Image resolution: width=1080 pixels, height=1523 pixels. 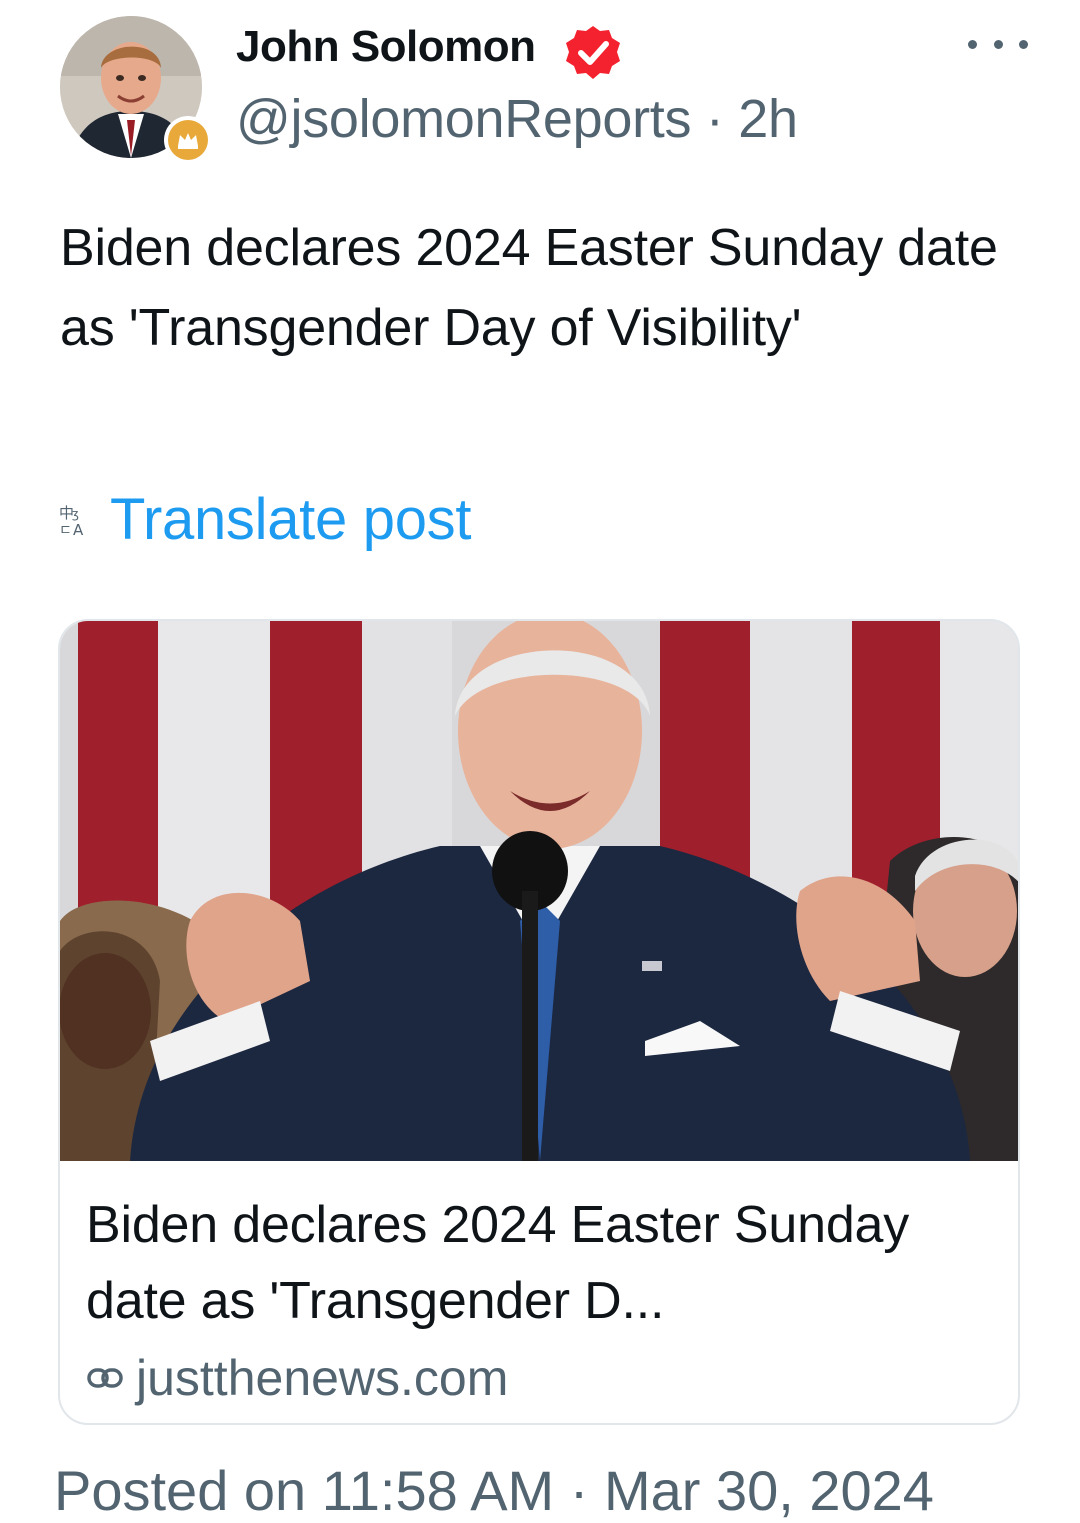 I want to click on svg-text: A, so click(x=78, y=529).